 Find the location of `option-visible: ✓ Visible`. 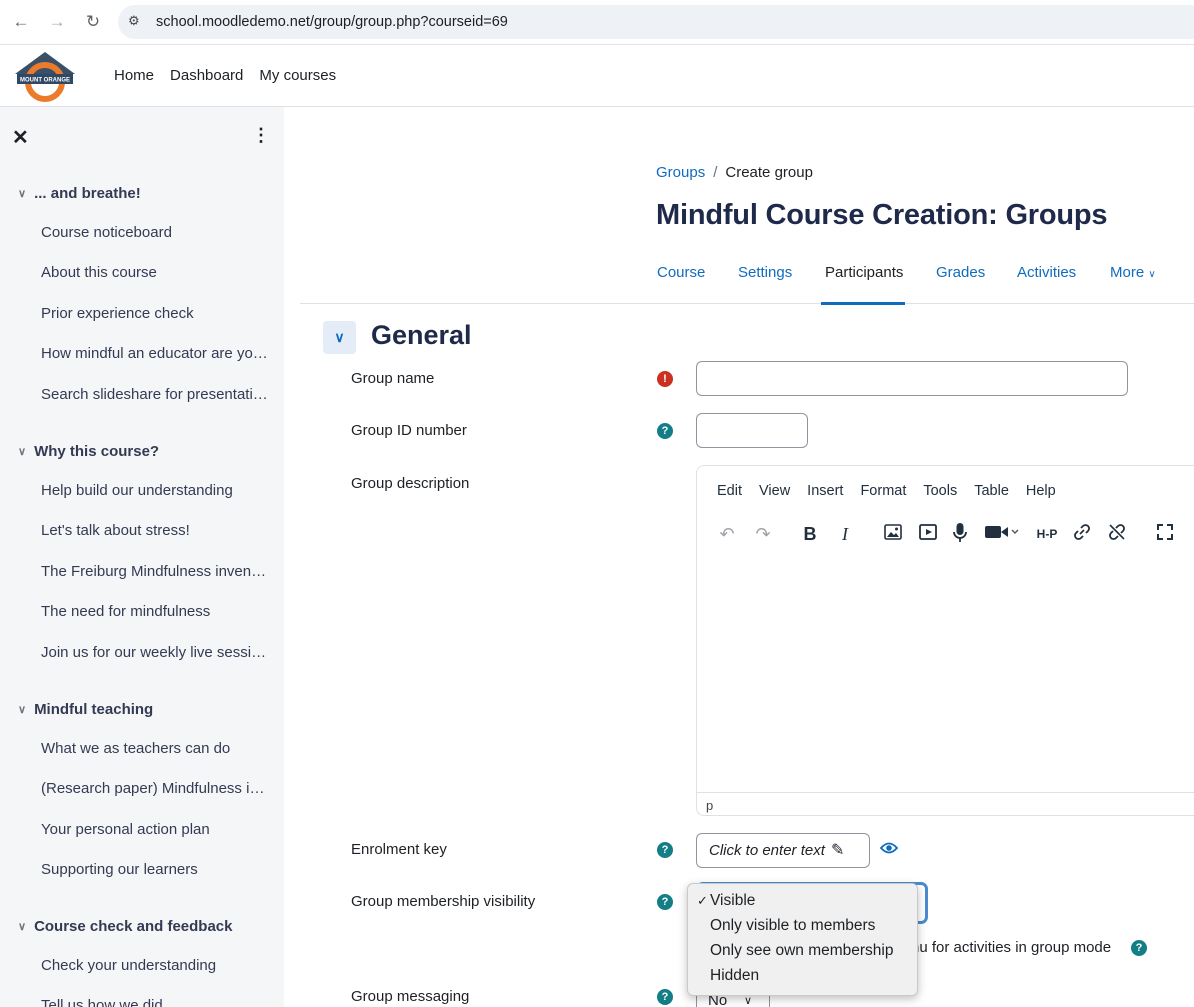

option-visible: ✓ Visible is located at coordinates (802, 900).